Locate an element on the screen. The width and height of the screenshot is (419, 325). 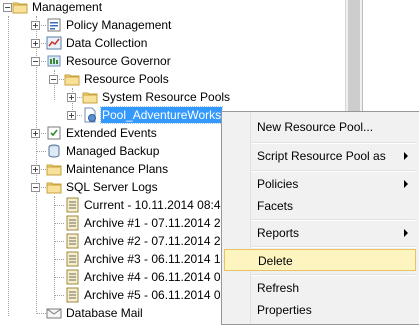
menu-item-label: Facets is located at coordinates (275, 206).